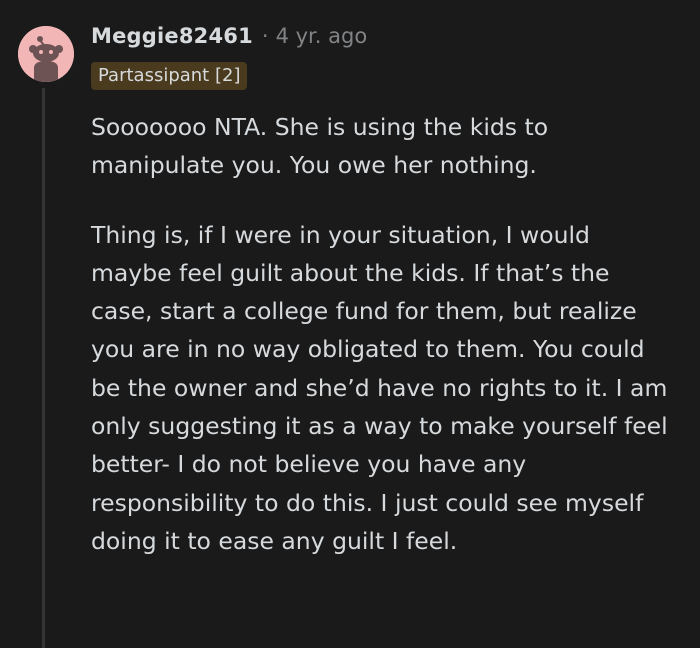  I want to click on thread-line, so click(43, 368).